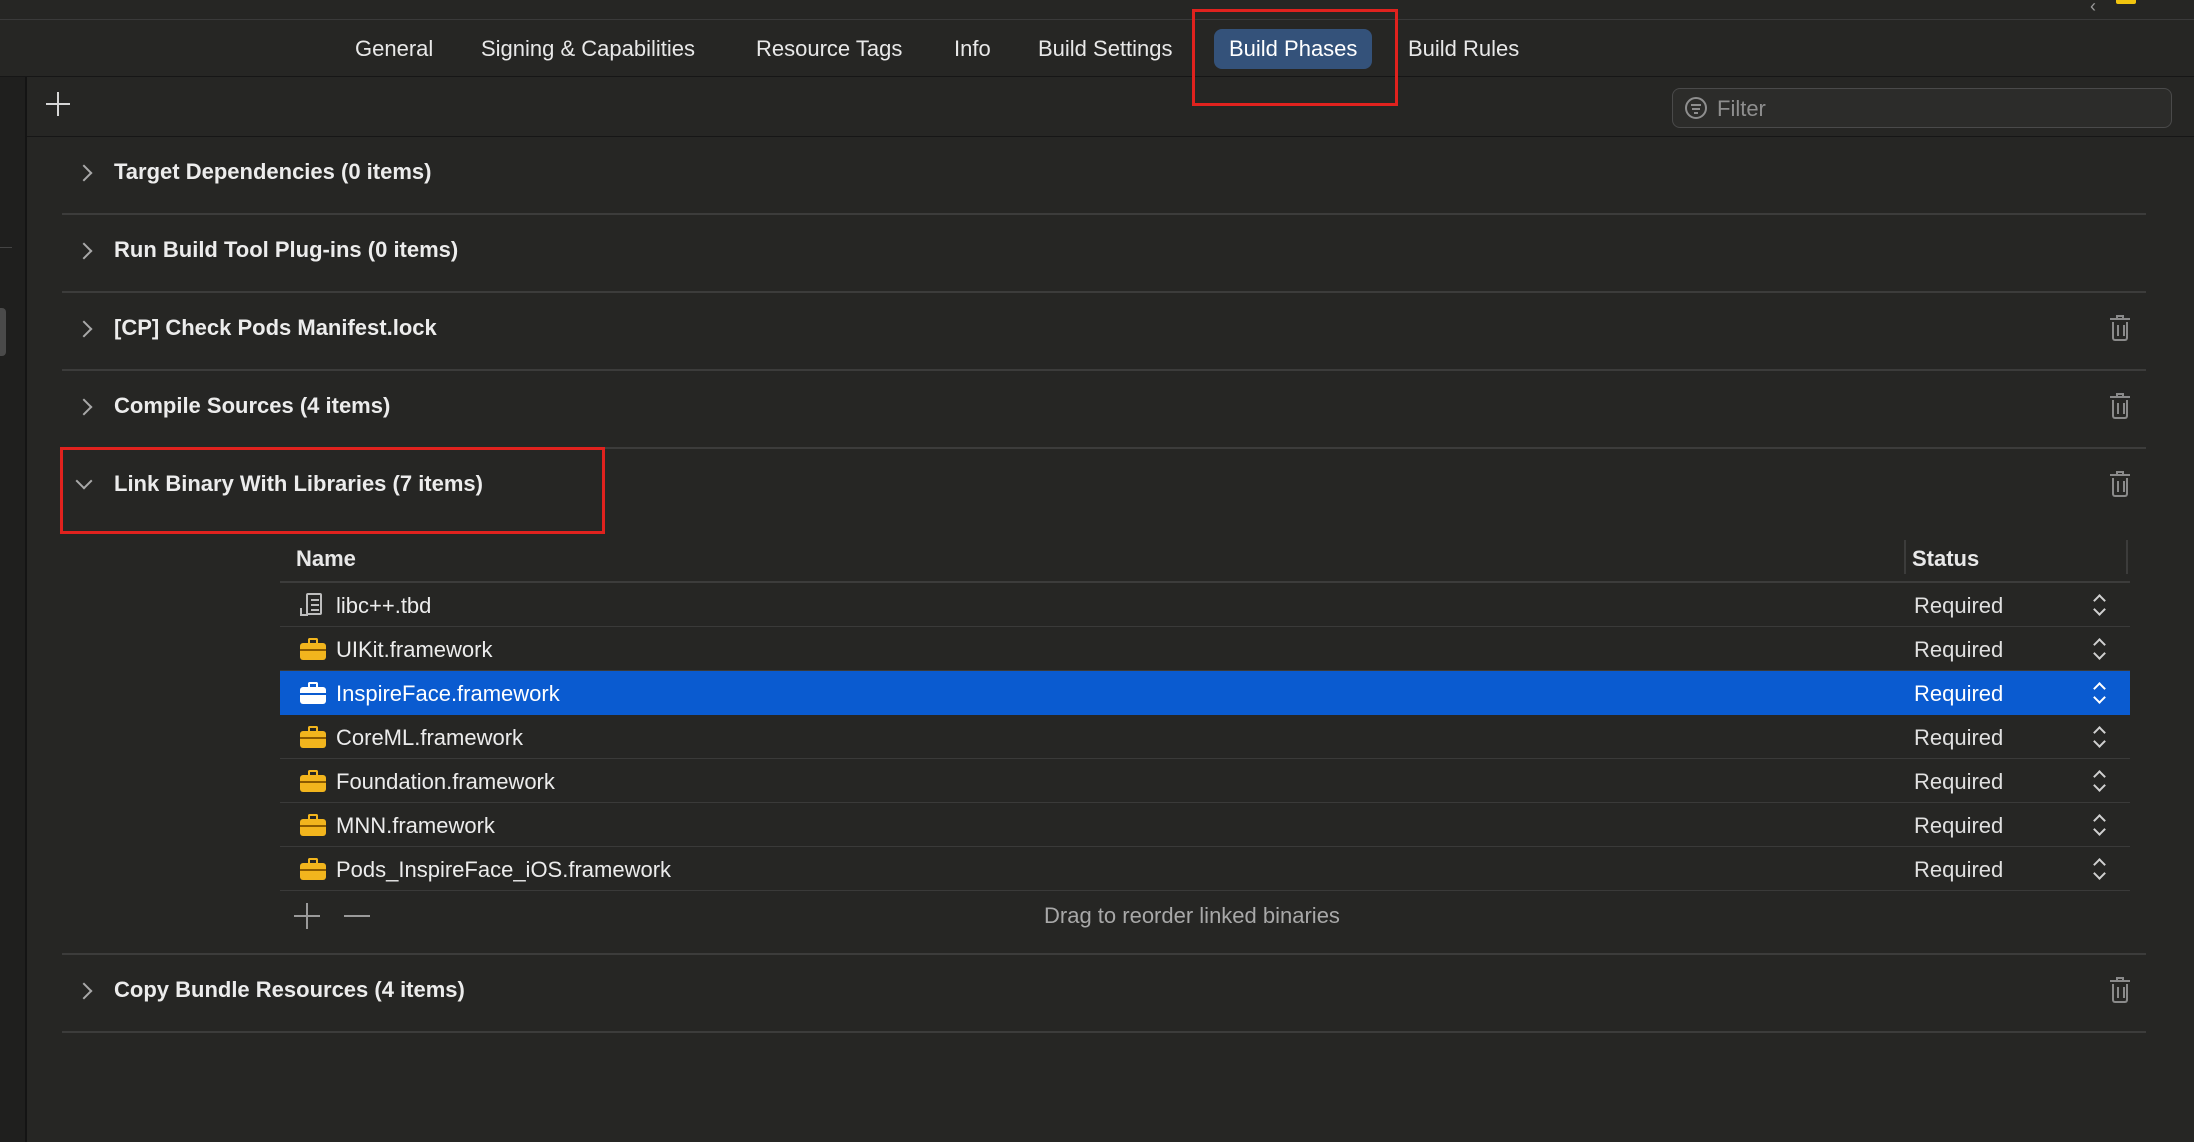 The width and height of the screenshot is (2194, 1142). Describe the element at coordinates (1104, 176) in the screenshot. I see `phase-target-dependencies: Target Dependencies (0 items)` at that location.